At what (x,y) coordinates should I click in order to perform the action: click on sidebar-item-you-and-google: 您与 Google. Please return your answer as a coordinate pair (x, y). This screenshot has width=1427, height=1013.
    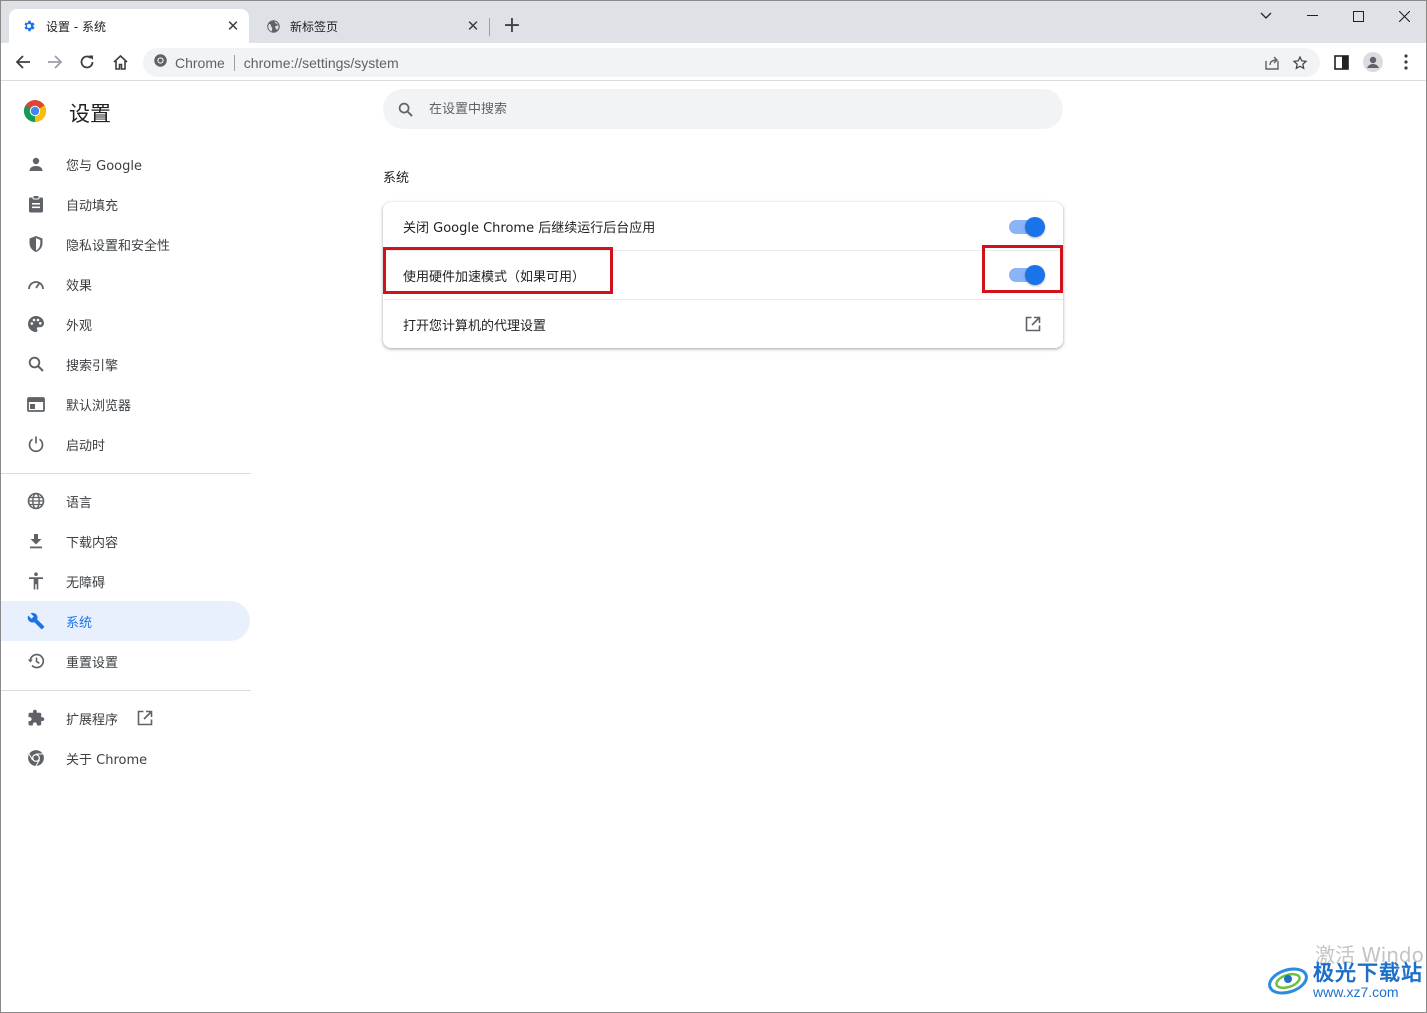
    Looking at the image, I should click on (125, 164).